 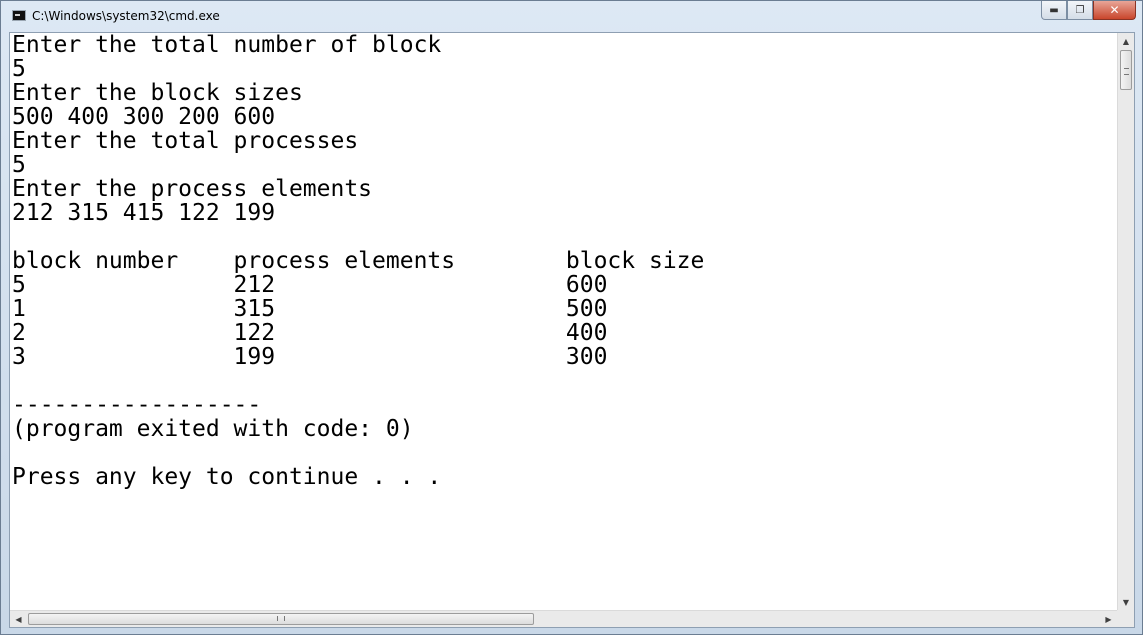 I want to click on minimize-icon: ▬, so click(x=1054, y=10).